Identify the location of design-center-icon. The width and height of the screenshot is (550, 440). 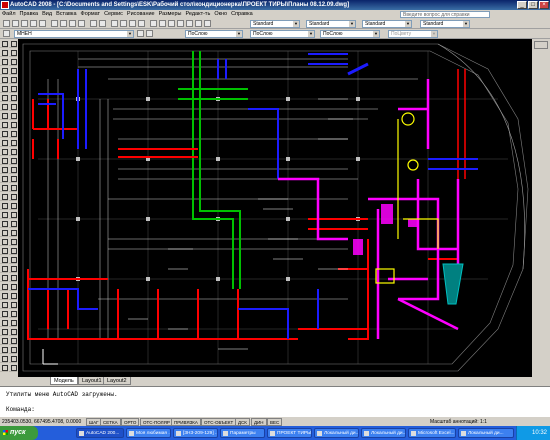
(162, 23).